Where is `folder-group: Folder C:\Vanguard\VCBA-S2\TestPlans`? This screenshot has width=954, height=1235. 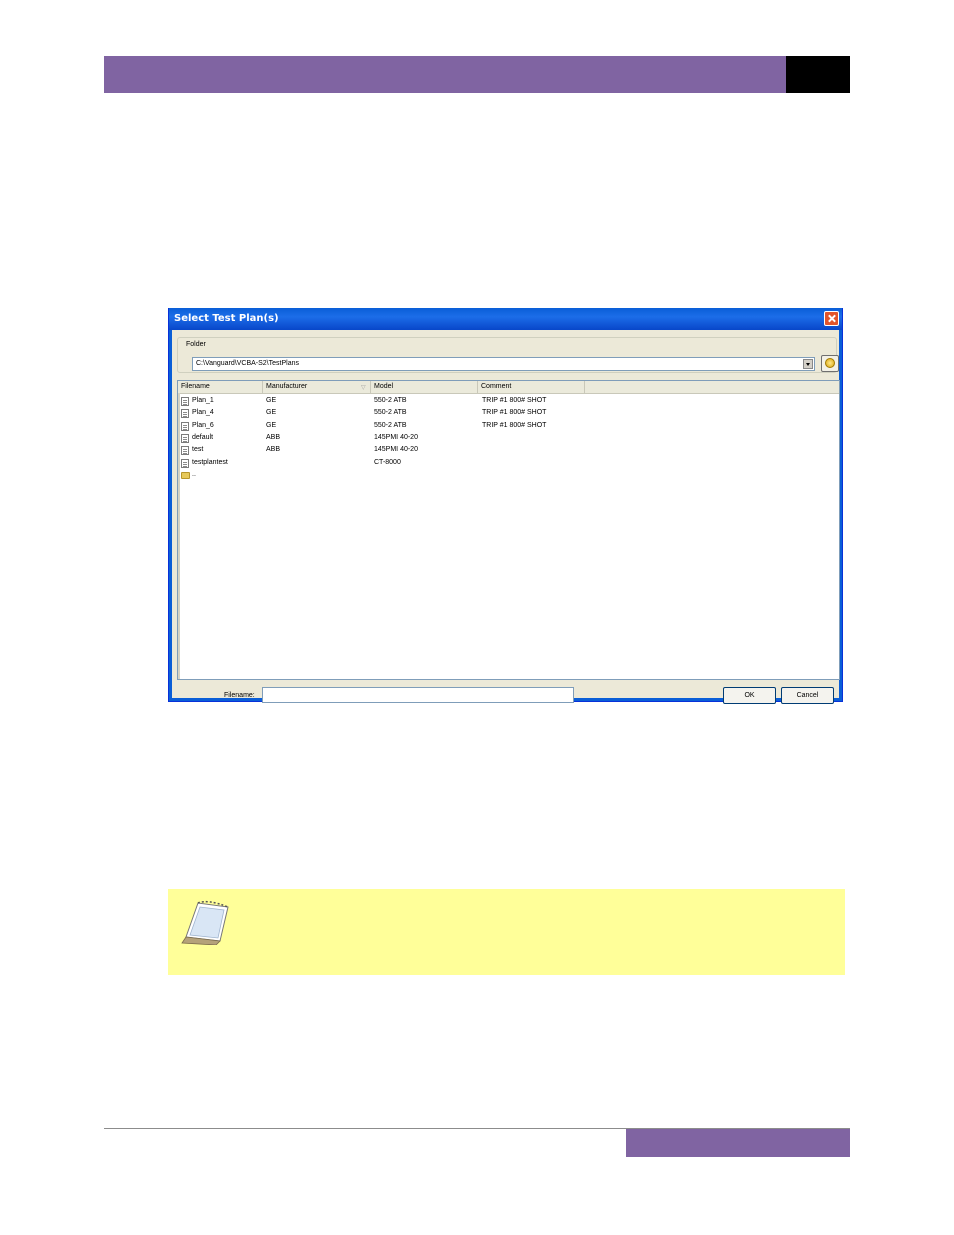
folder-group: Folder C:\Vanguard\VCBA-S2\TestPlans is located at coordinates (508, 355).